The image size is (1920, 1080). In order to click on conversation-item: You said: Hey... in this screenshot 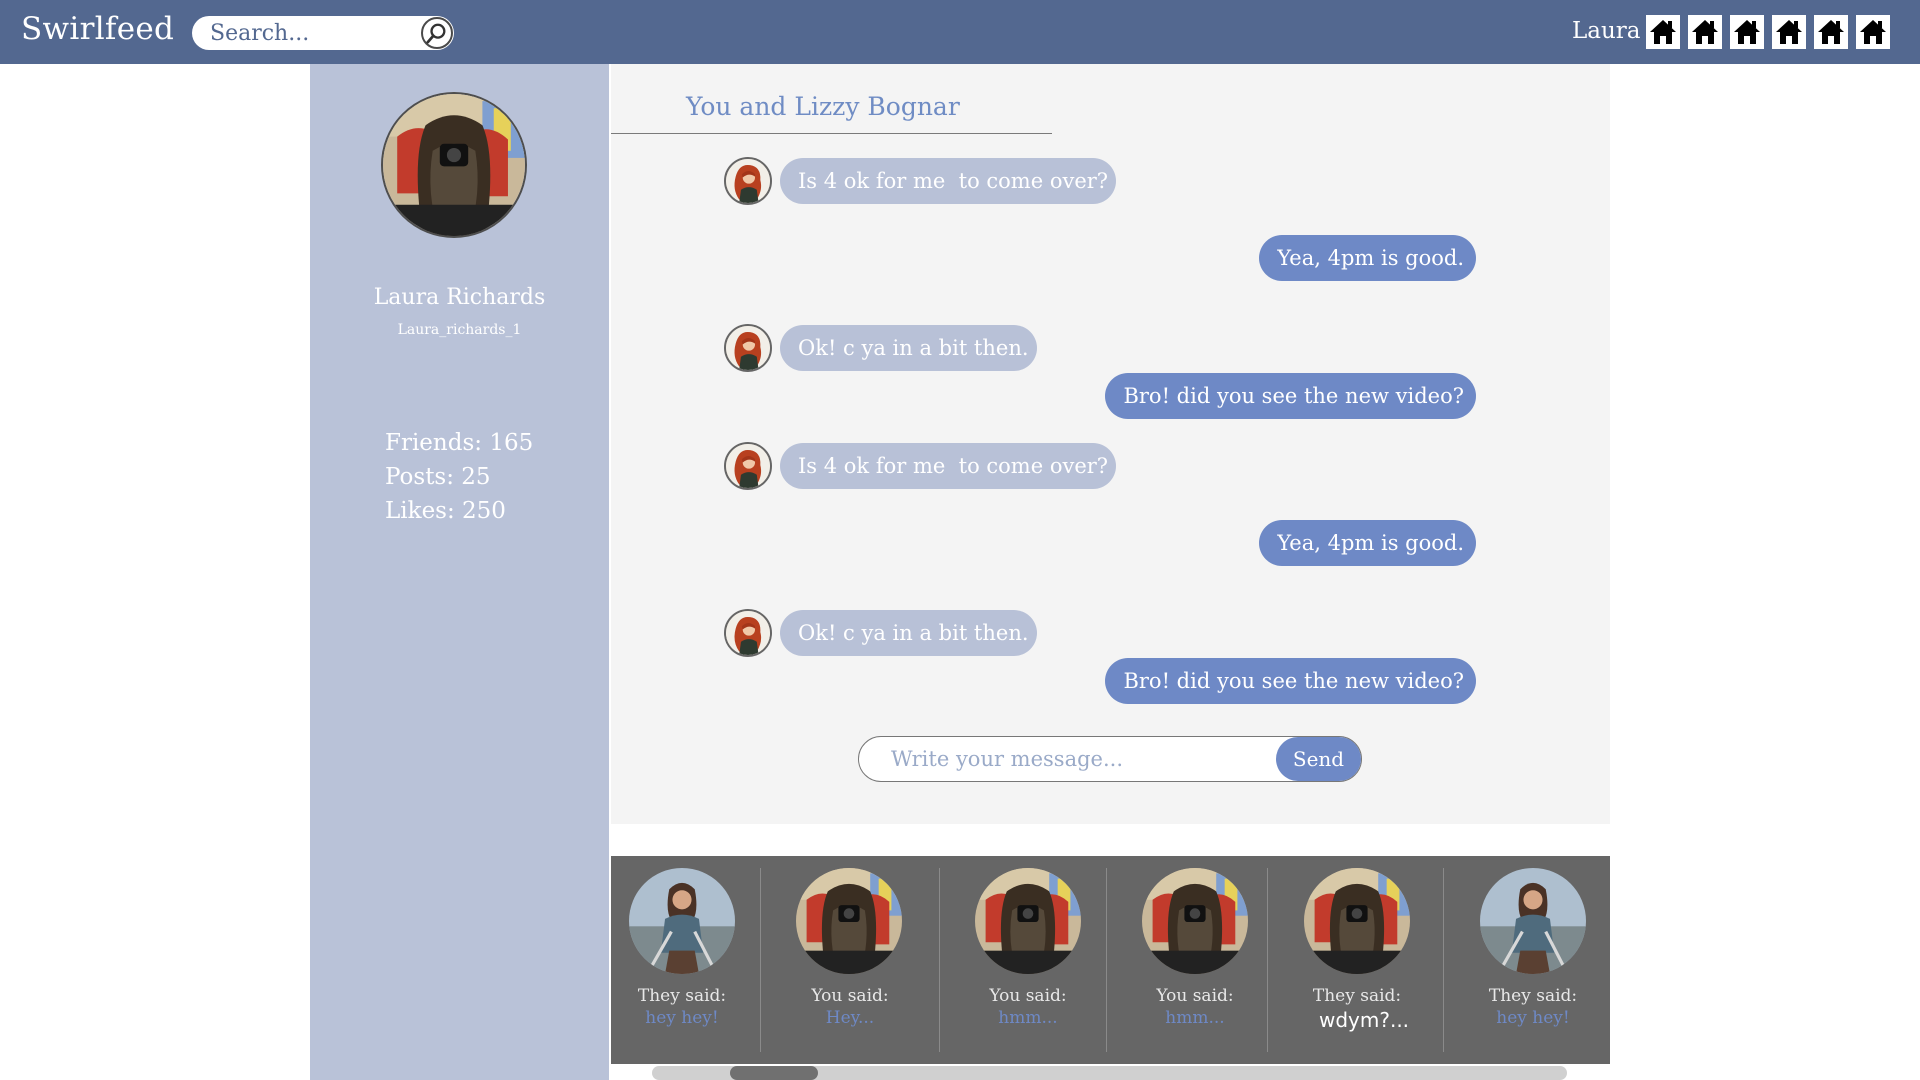, I will do `click(850, 960)`.